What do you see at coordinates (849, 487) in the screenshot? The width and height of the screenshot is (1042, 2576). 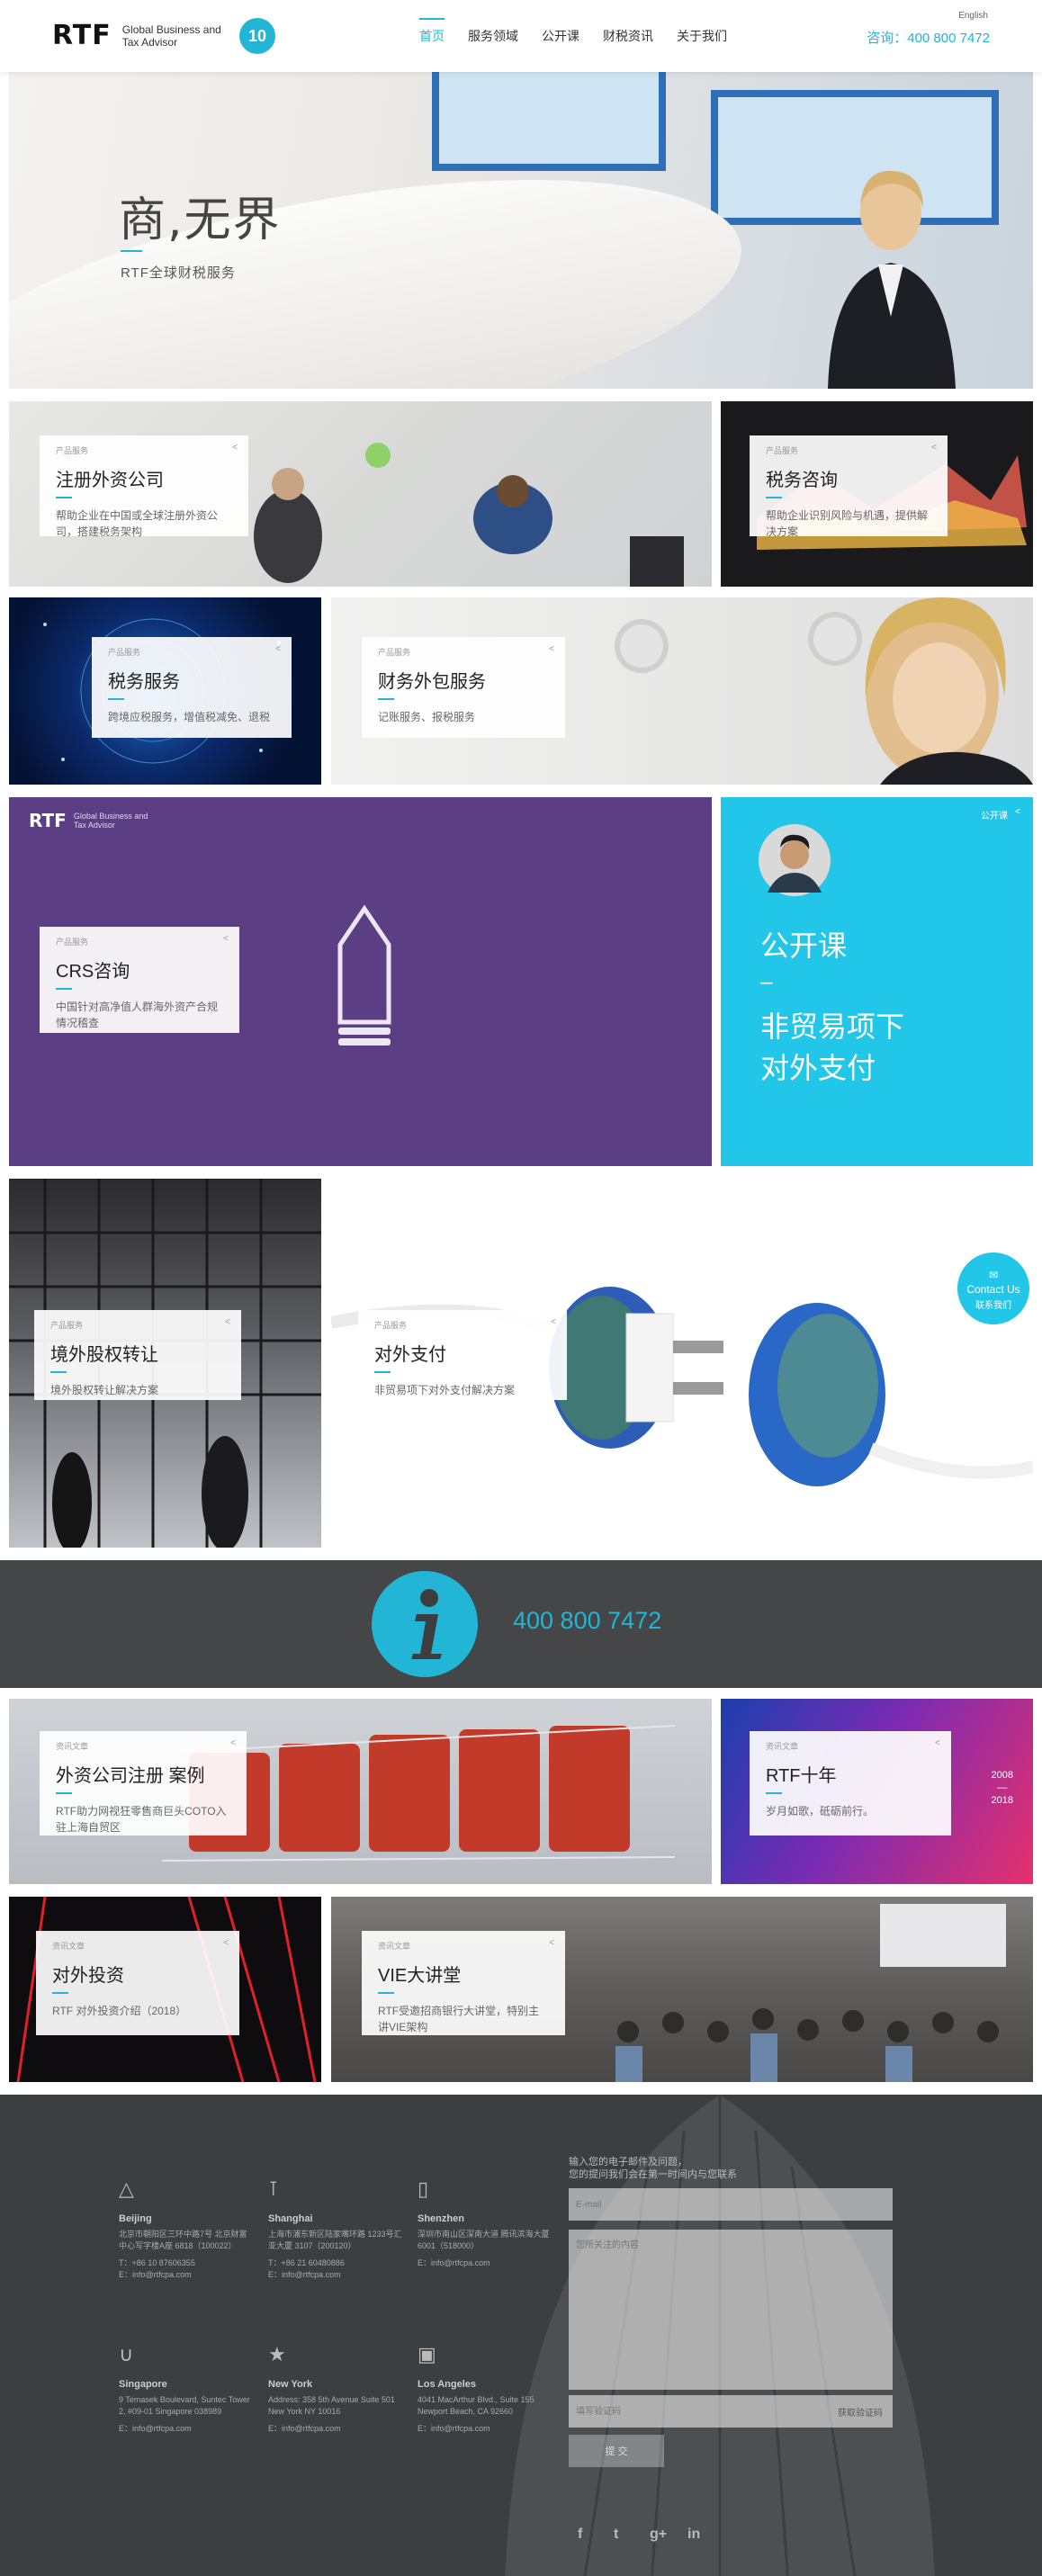 I see `service-card: 产品服务 < 税务咨询 帮助企业识别风险与机遇，提供解决方案` at bounding box center [849, 487].